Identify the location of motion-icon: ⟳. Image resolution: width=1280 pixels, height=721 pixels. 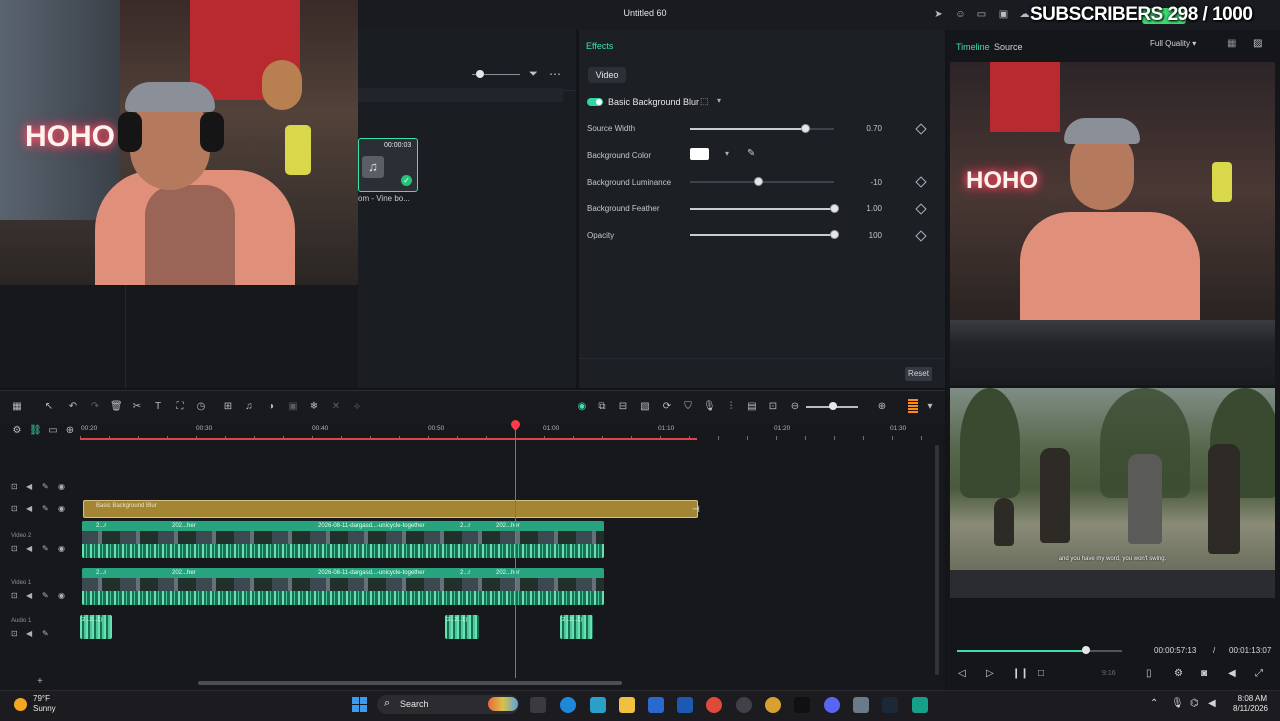
(667, 406).